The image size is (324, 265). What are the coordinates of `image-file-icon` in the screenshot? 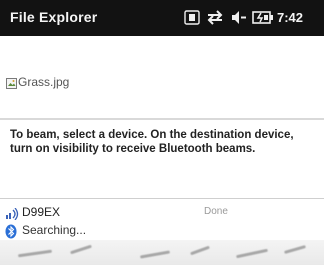 It's located at (11, 85).